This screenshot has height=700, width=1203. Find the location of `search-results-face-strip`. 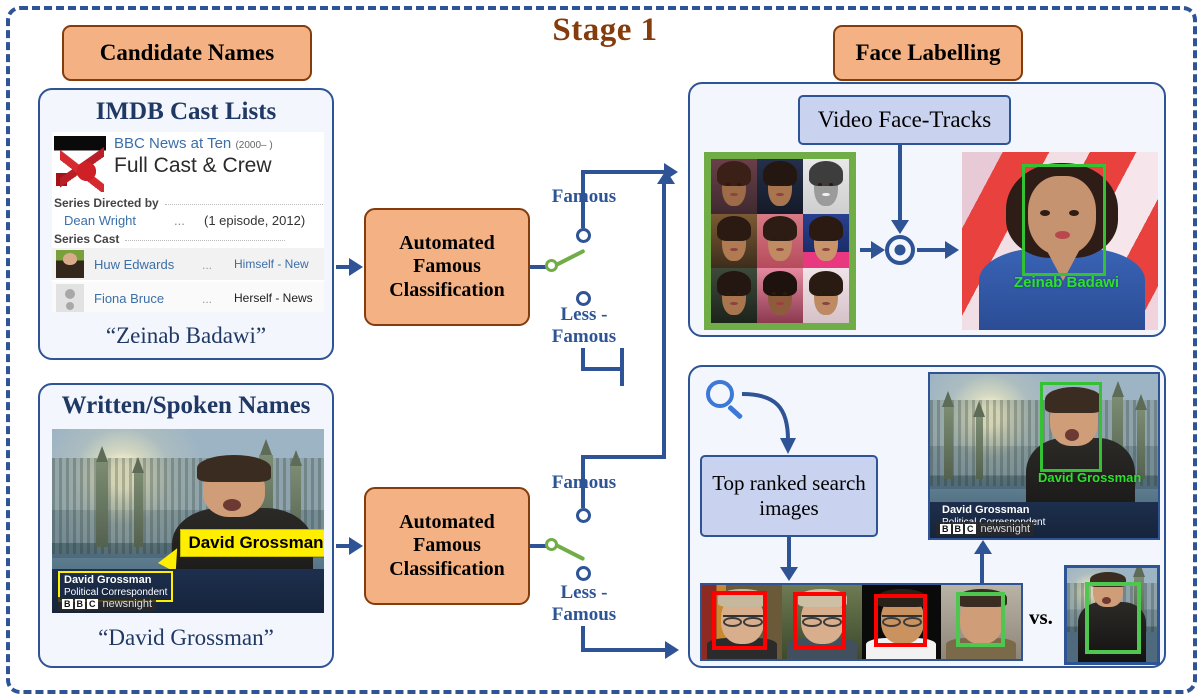

search-results-face-strip is located at coordinates (861, 622).